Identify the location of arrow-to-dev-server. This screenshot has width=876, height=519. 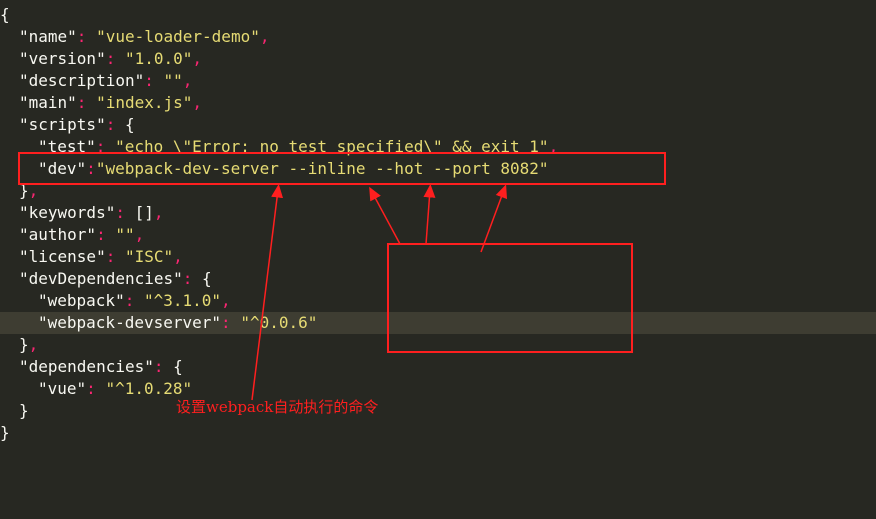
(385, 215).